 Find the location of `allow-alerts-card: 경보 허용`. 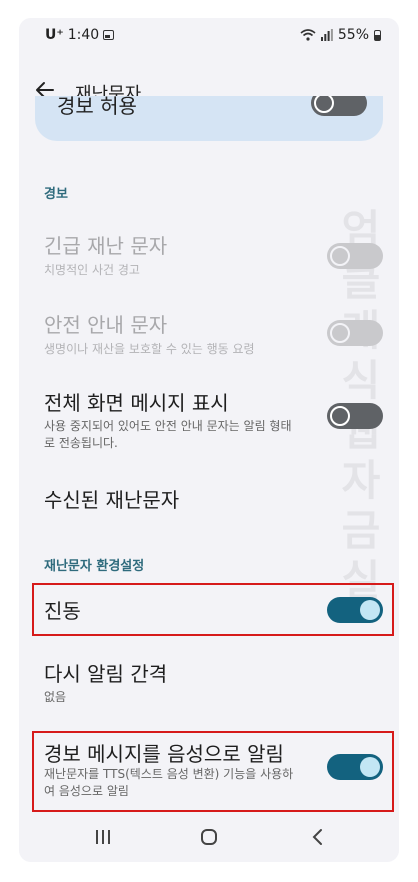

allow-alerts-card: 경보 허용 is located at coordinates (209, 118).